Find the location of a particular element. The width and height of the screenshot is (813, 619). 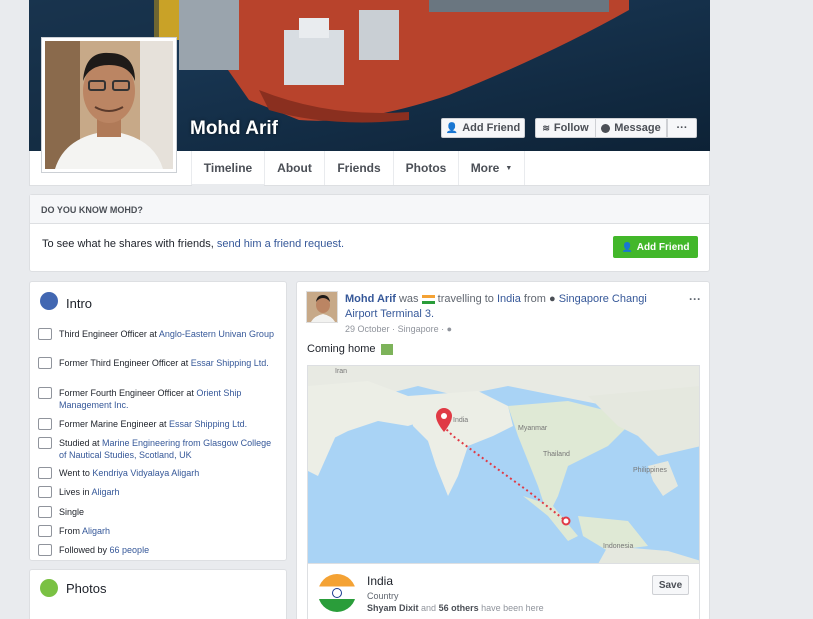

friend-request-link: send him a friend request. is located at coordinates (280, 244).